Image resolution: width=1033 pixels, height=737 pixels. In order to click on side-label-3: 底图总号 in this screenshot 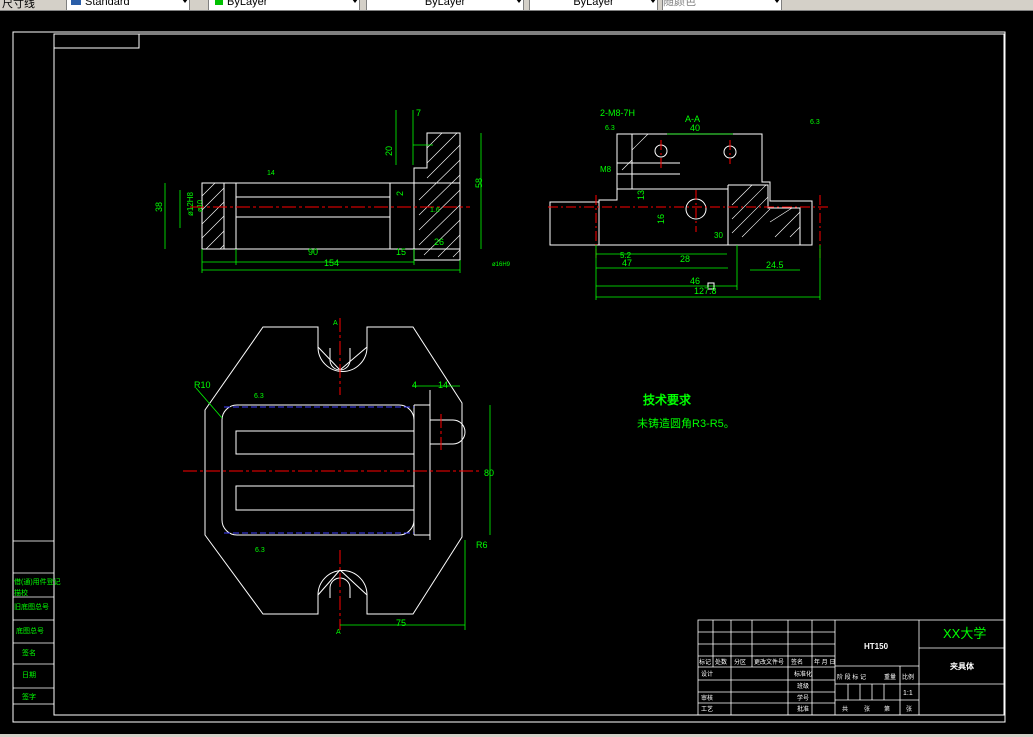, I will do `click(30, 630)`.